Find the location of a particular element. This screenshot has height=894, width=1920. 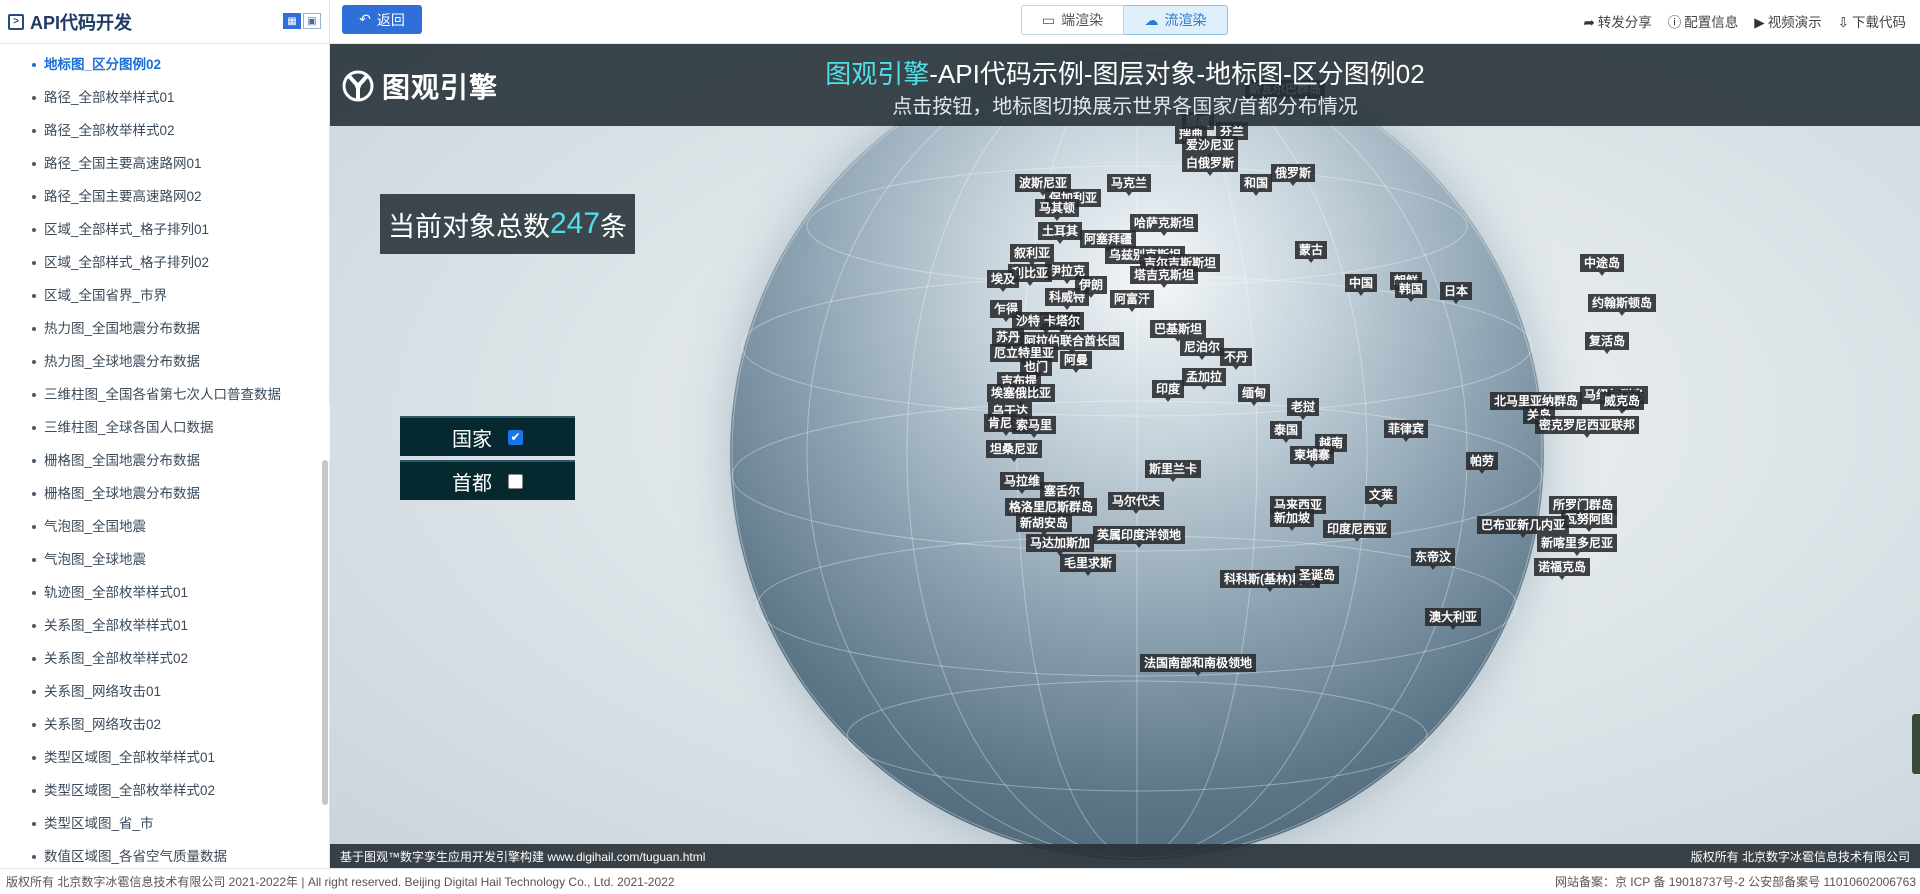

country-marker-label: 白俄罗斯 is located at coordinates (1210, 165).